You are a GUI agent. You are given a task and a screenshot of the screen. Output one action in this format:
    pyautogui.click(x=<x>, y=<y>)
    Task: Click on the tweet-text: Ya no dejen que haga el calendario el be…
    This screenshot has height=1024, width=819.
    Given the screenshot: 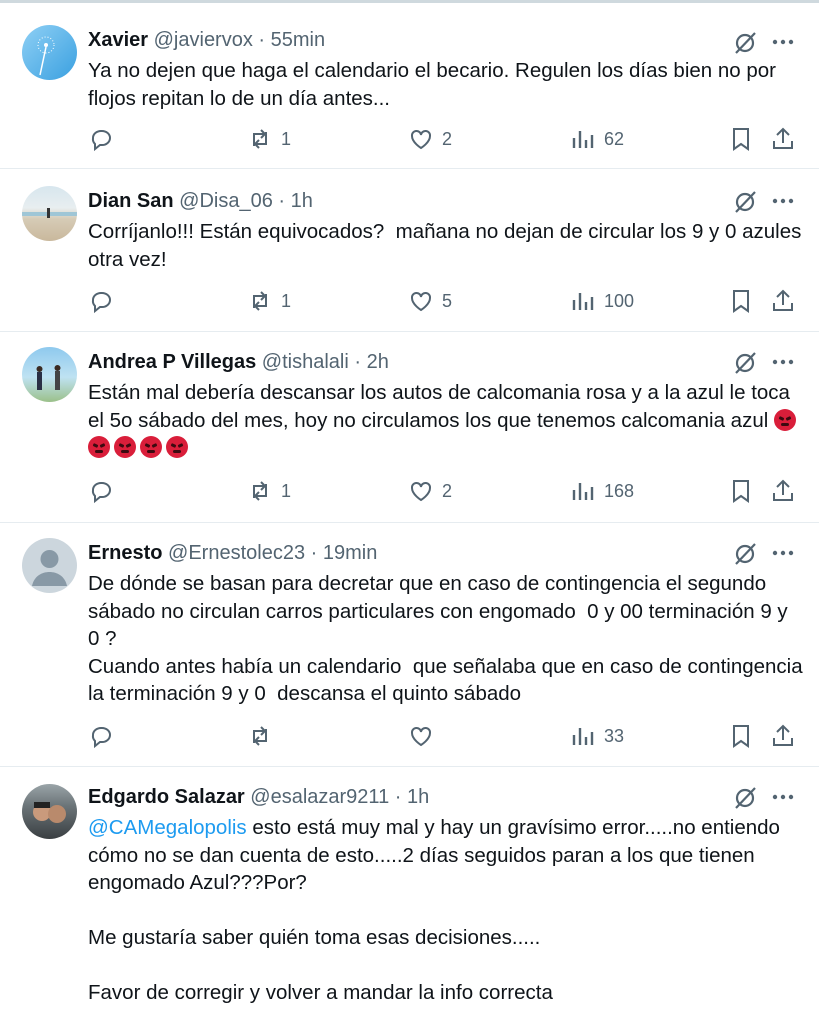 What is the action you would take?
    pyautogui.click(x=435, y=84)
    